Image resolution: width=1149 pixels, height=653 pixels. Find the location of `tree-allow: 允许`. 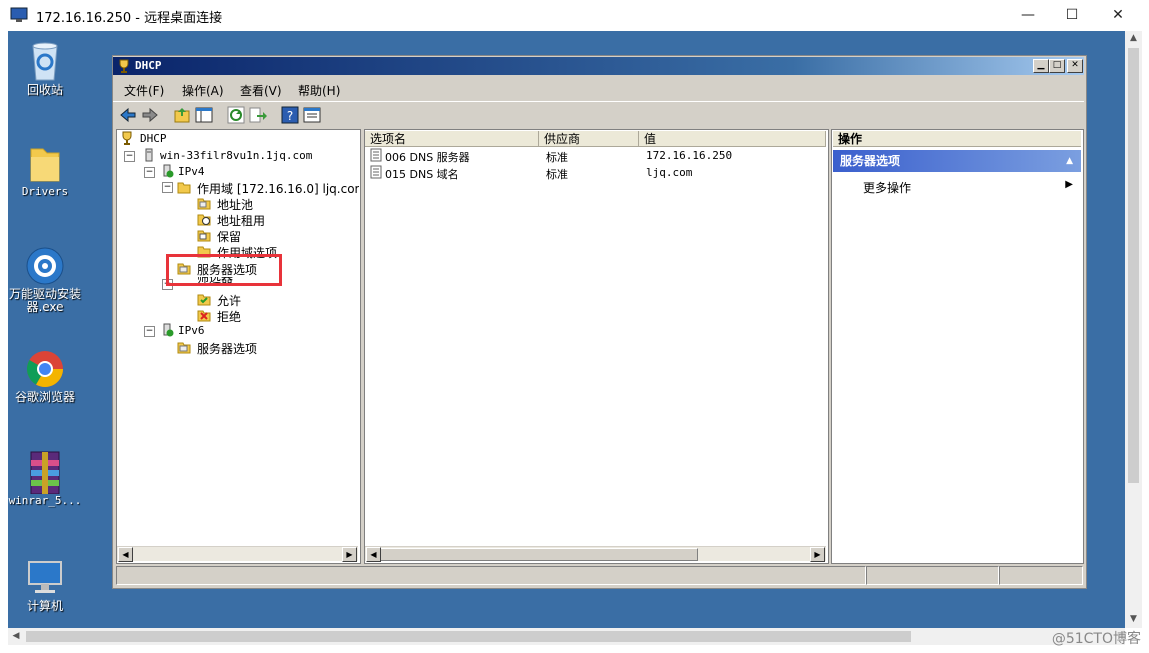

tree-allow: 允许 is located at coordinates (229, 300).